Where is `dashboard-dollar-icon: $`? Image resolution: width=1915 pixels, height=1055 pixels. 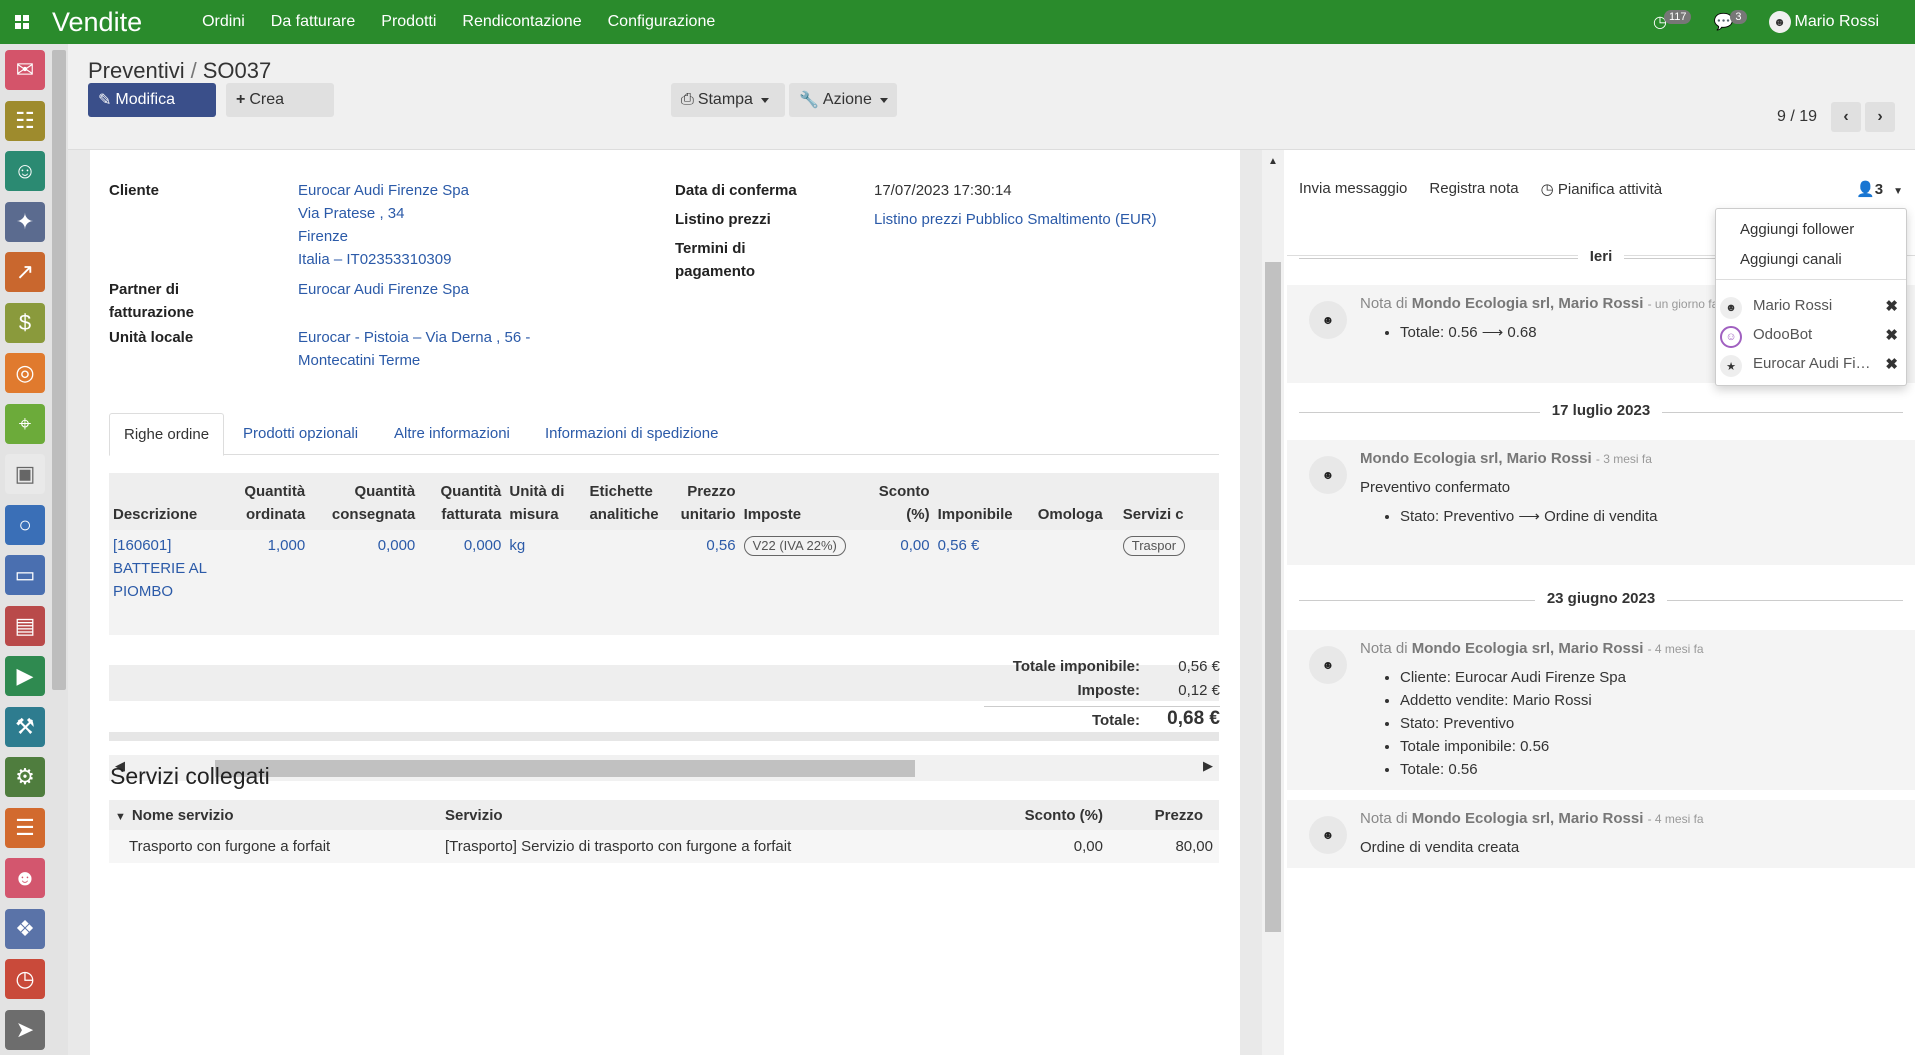 dashboard-dollar-icon: $ is located at coordinates (25, 322).